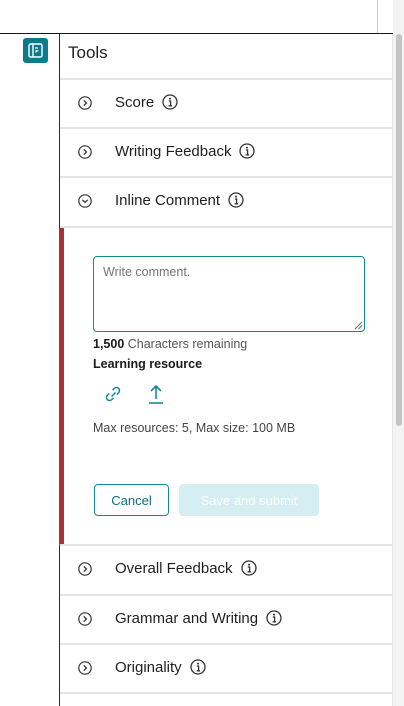 Image resolution: width=404 pixels, height=706 pixels. What do you see at coordinates (148, 364) in the screenshot?
I see `learning-resource-label: Learning resource` at bounding box center [148, 364].